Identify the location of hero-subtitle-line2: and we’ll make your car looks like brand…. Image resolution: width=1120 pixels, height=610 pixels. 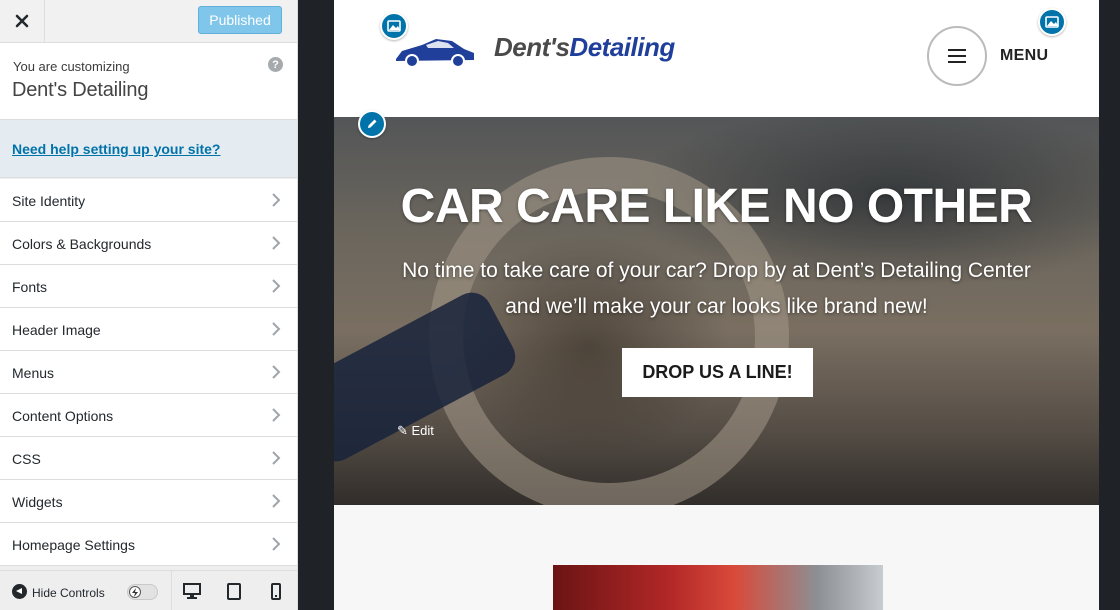
(716, 306).